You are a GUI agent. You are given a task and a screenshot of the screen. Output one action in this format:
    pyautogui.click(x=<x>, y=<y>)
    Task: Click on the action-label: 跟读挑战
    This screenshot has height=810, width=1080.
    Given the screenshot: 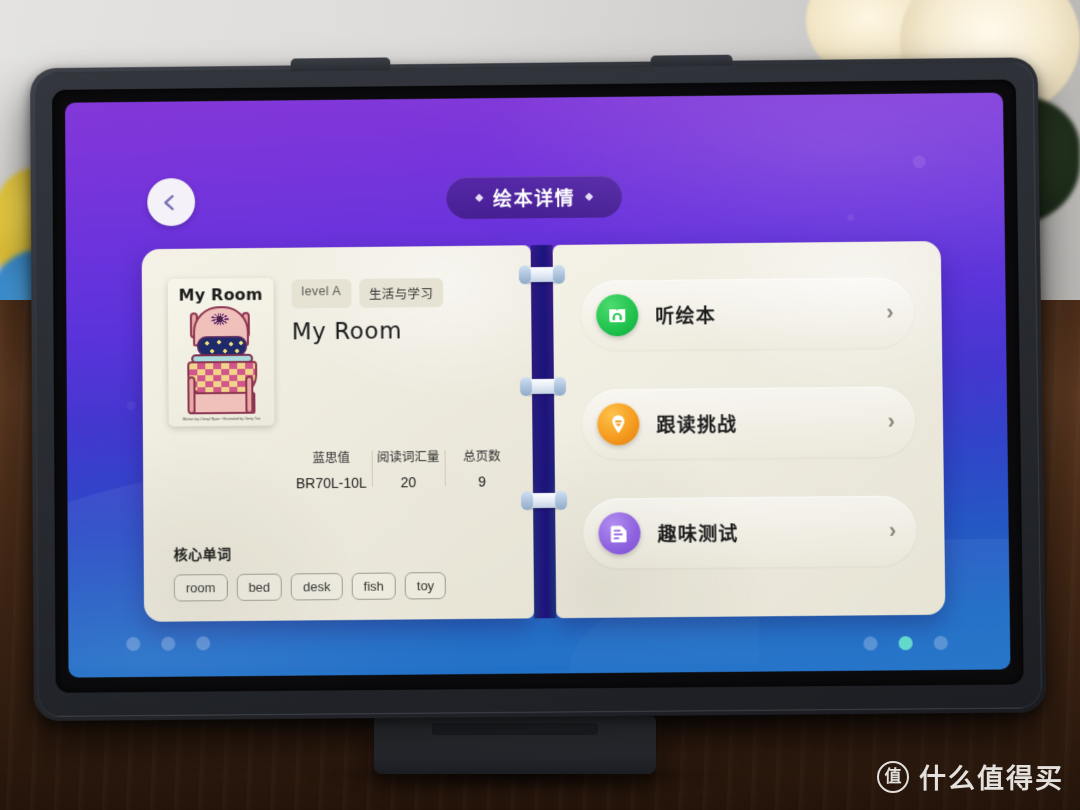 What is the action you would take?
    pyautogui.click(x=697, y=425)
    